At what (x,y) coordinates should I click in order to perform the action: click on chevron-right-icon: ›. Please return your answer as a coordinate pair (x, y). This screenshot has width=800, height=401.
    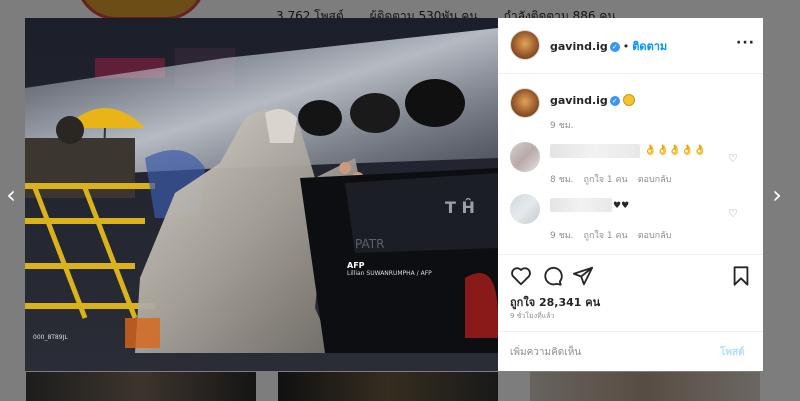
    Looking at the image, I should click on (777, 195).